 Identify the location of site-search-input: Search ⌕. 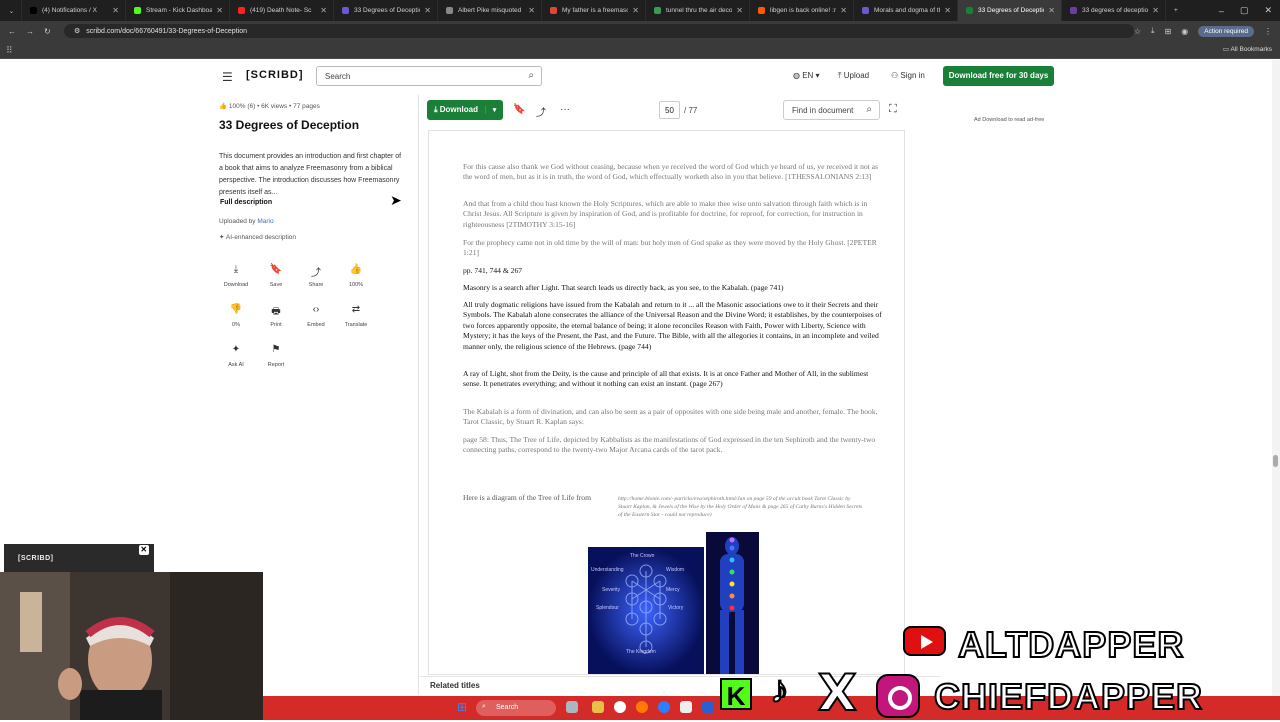
(429, 76).